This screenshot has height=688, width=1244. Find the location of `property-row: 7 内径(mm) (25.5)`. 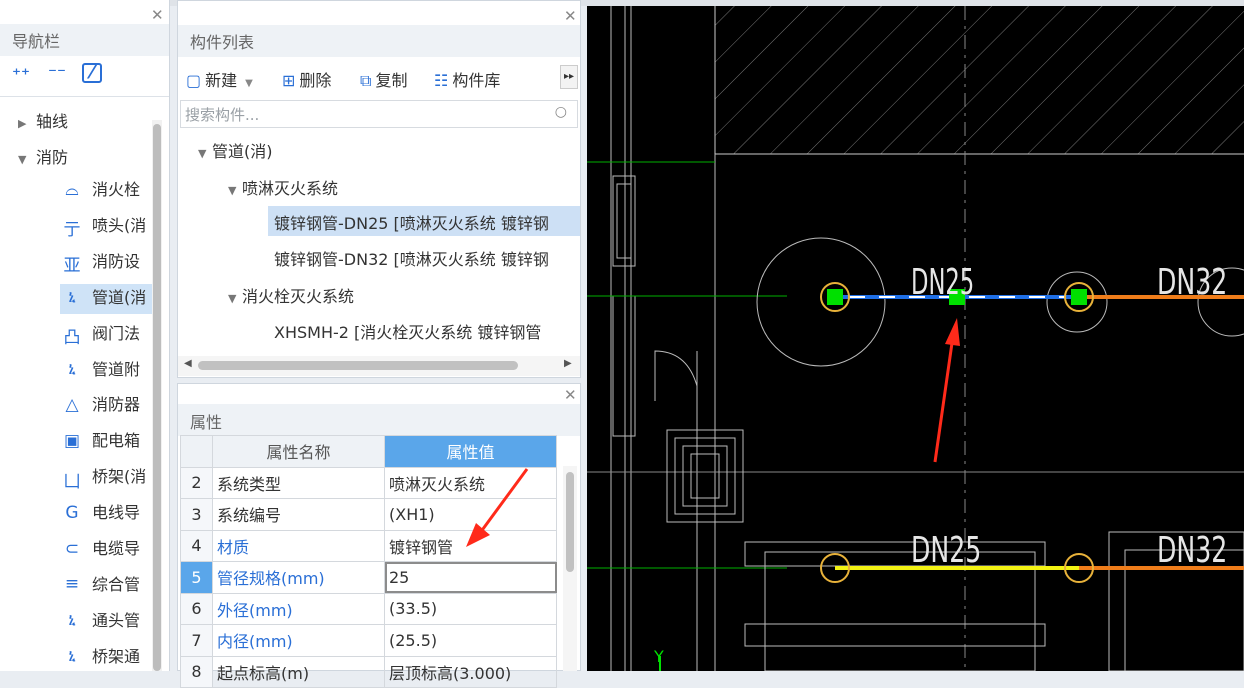

property-row: 7 内径(mm) (25.5) is located at coordinates (368, 640).